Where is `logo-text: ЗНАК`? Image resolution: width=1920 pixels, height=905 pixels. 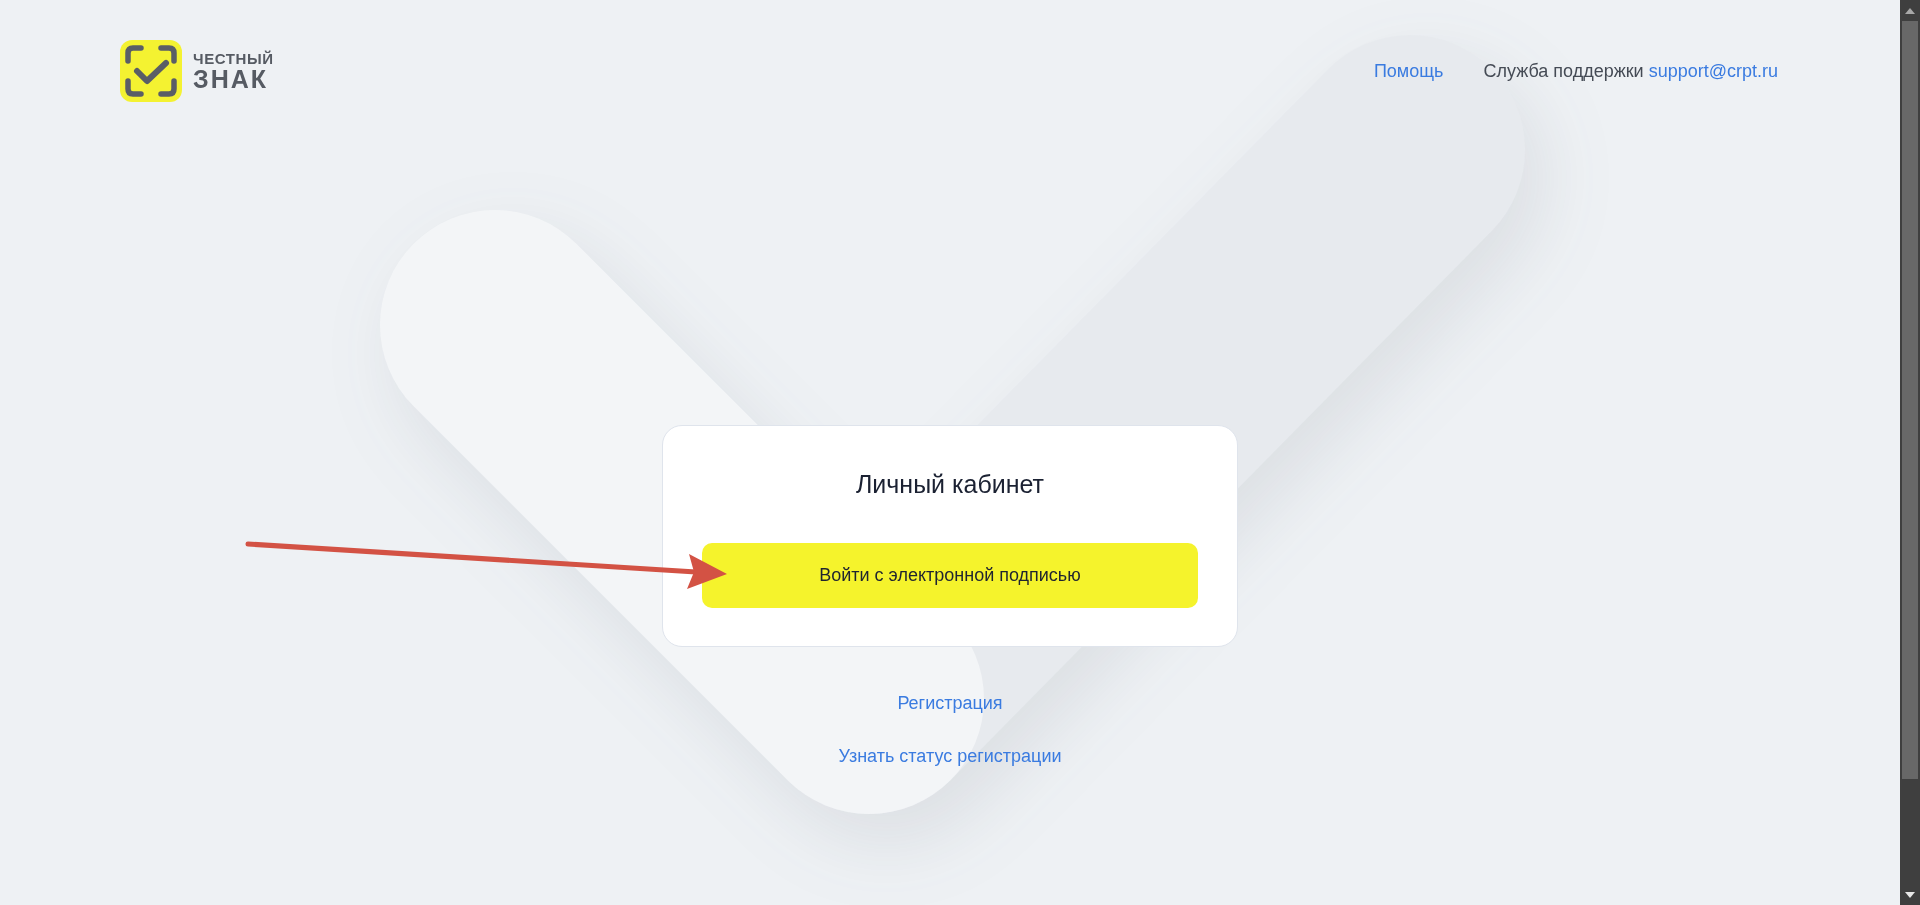
logo-text: ЗНАК is located at coordinates (231, 79).